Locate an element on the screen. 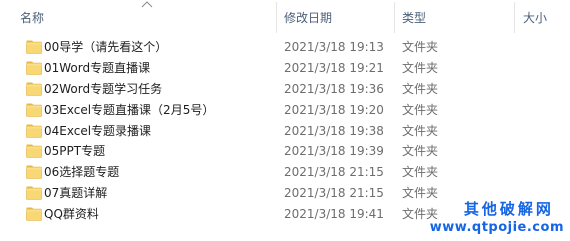 This screenshot has width=570, height=241. file-date-modified: 2021/3/18 19:21 is located at coordinates (334, 67).